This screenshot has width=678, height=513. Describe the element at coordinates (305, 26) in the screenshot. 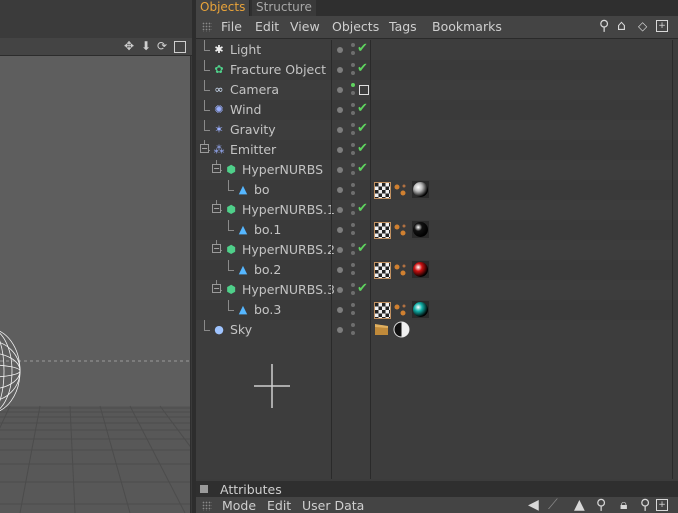

I see `menu-view: View` at that location.